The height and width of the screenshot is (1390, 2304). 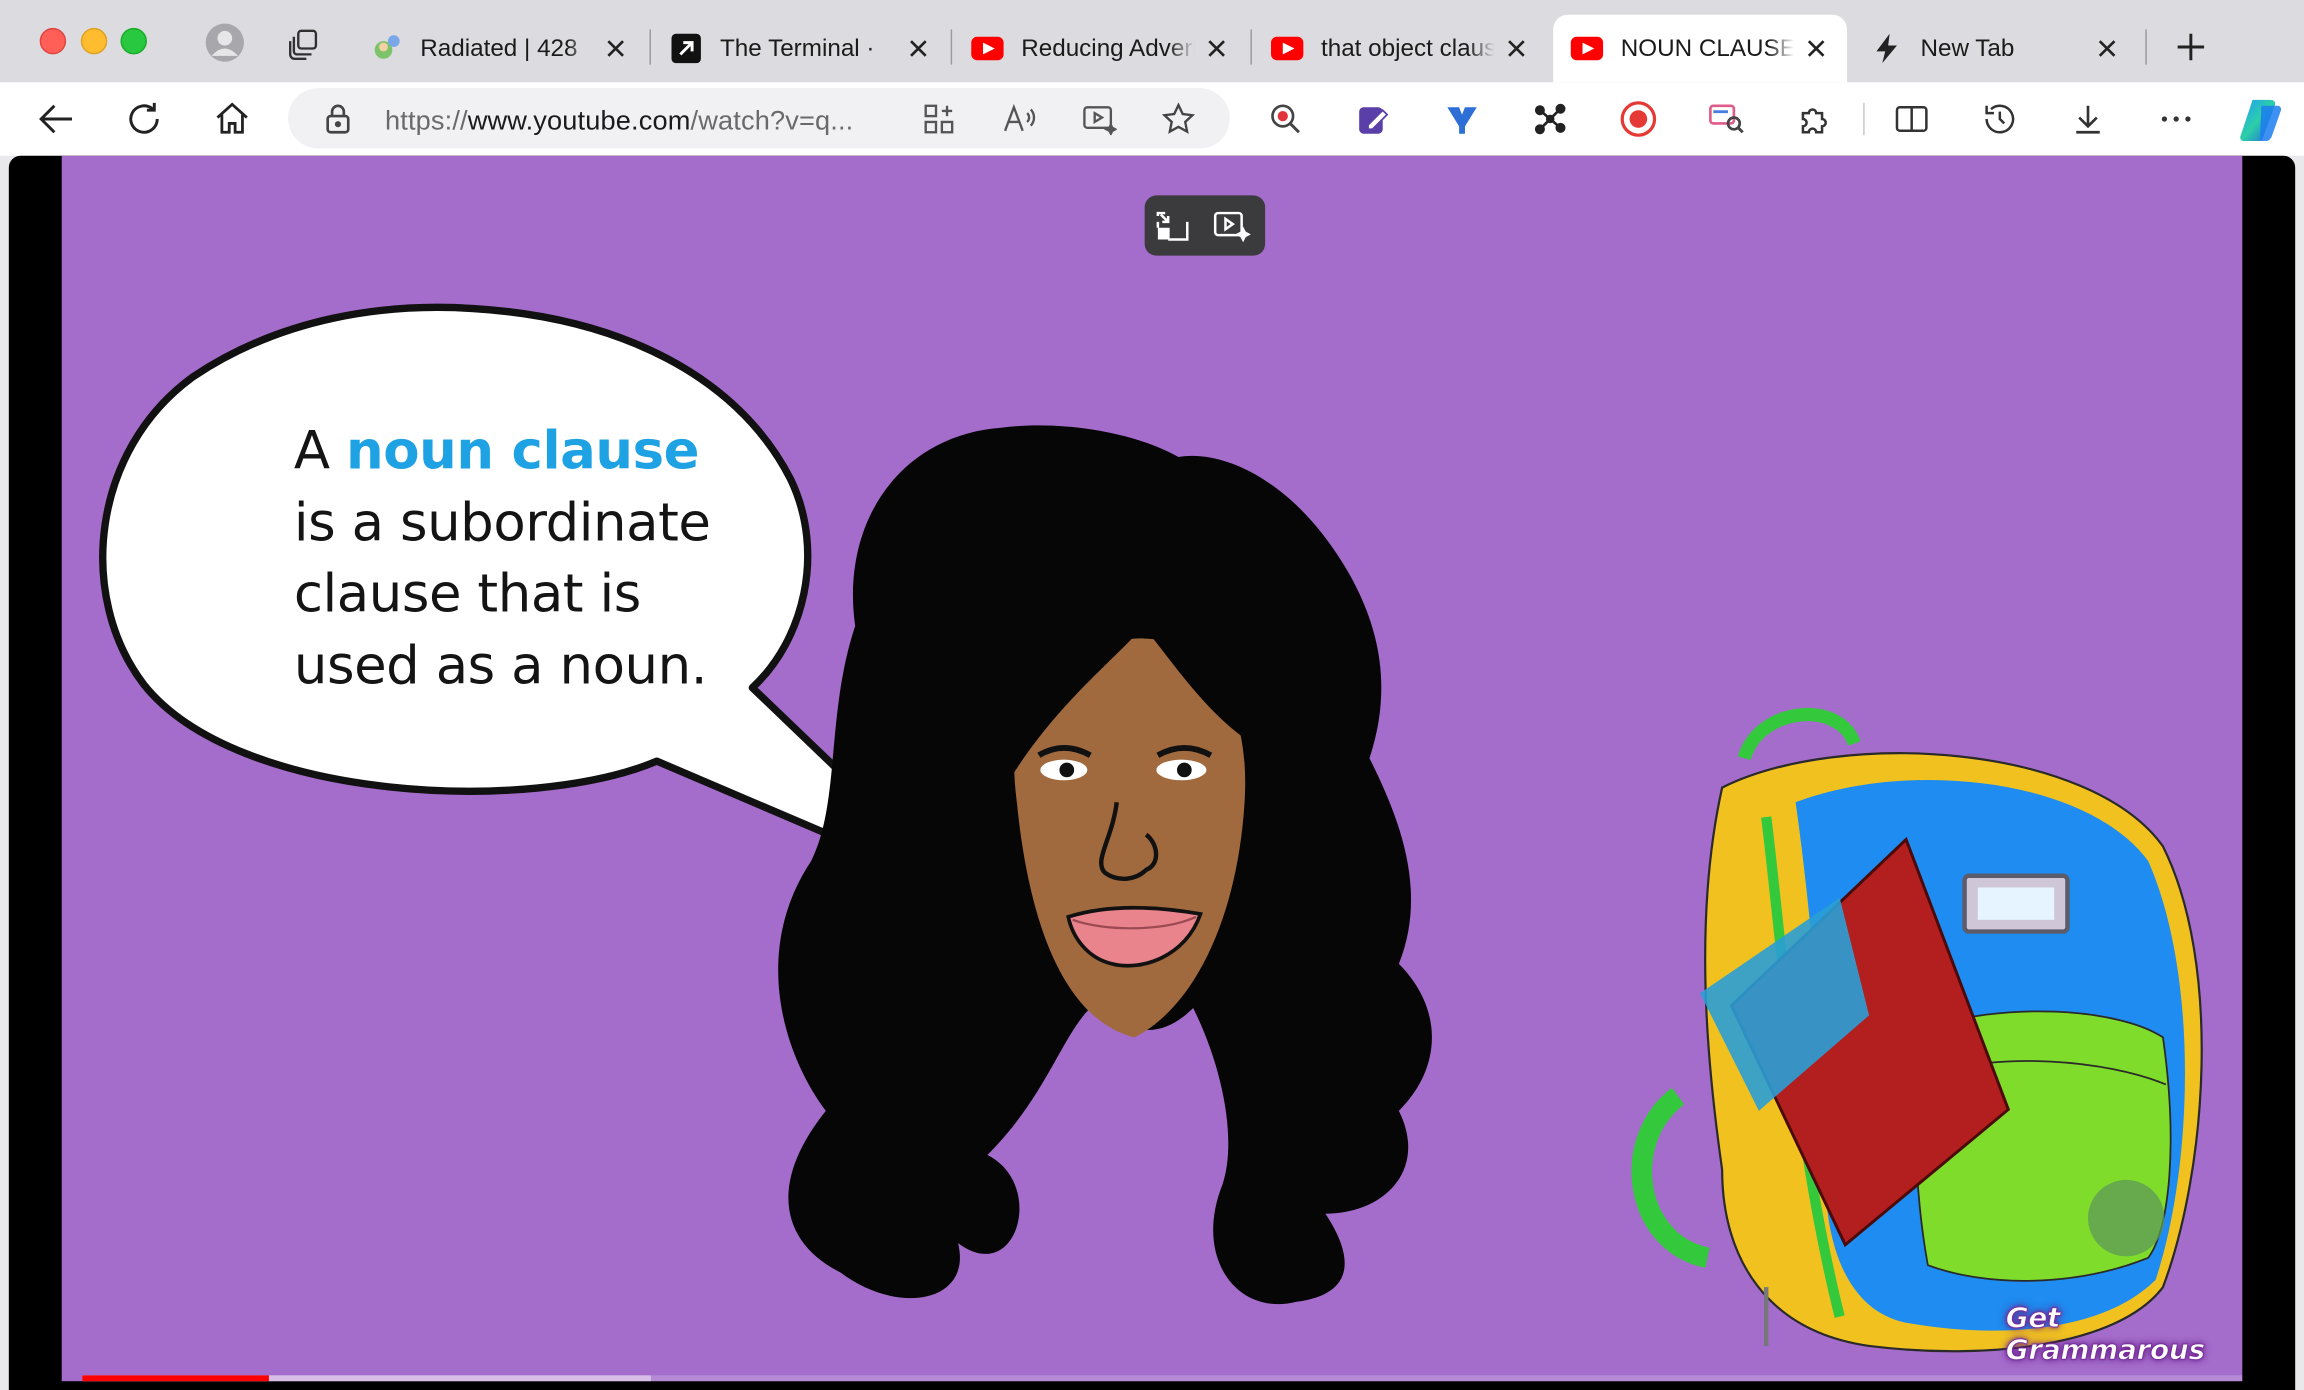 I want to click on speech-line-3: clause that is, so click(x=467, y=594).